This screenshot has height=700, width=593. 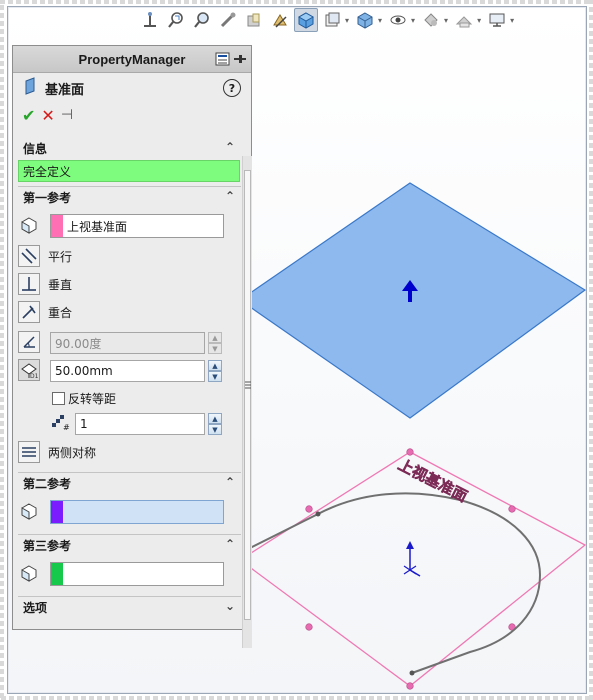 I want to click on hide-show-items-icon, so click(x=398, y=20).